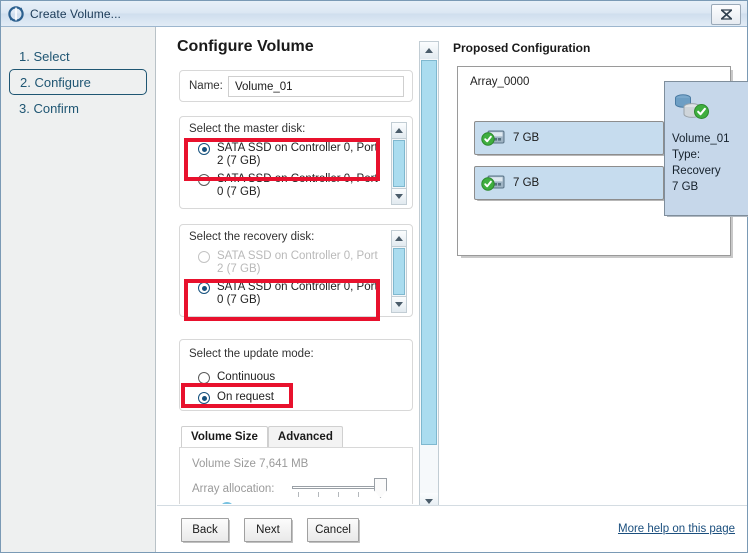 The width and height of the screenshot is (748, 553). I want to click on sidebar-item-confirm: 3. Confirm, so click(78, 108).